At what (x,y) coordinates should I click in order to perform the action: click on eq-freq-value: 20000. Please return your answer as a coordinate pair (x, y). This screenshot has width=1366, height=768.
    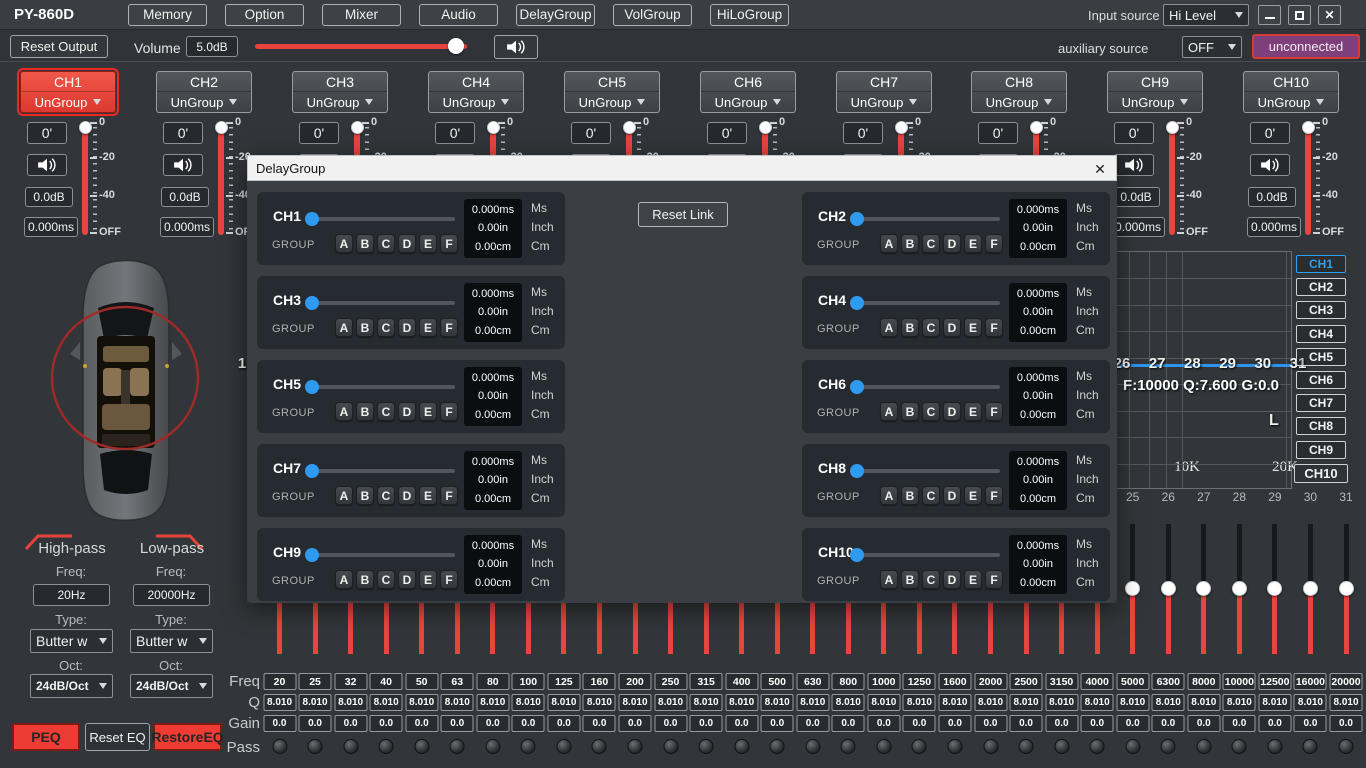
    Looking at the image, I should click on (1346, 681).